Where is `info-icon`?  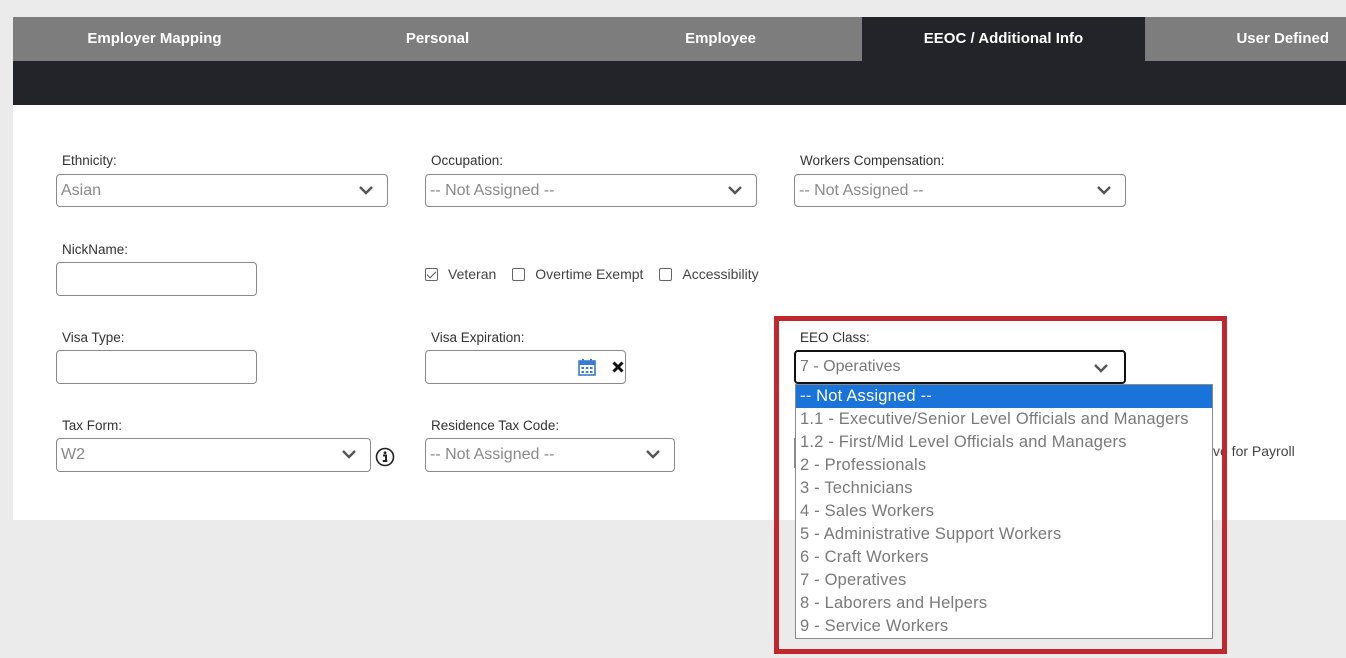
info-icon is located at coordinates (385, 457).